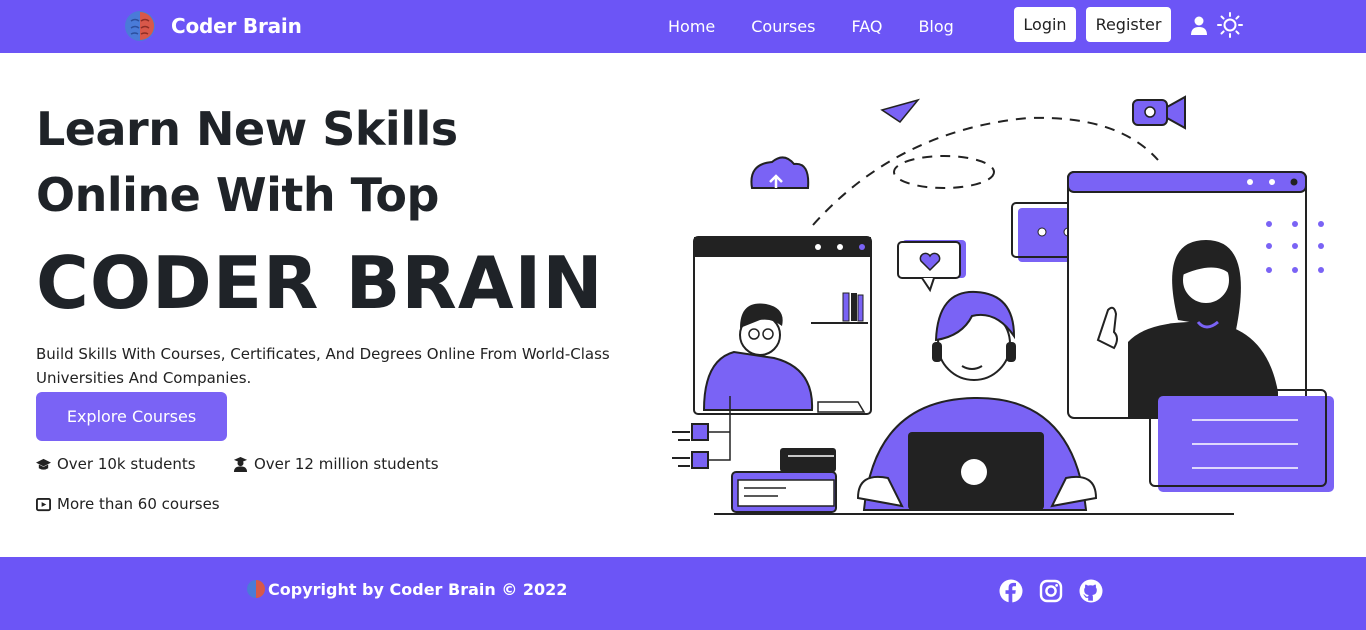 The height and width of the screenshot is (630, 1366). I want to click on stat-students: Over 10k students, so click(116, 464).